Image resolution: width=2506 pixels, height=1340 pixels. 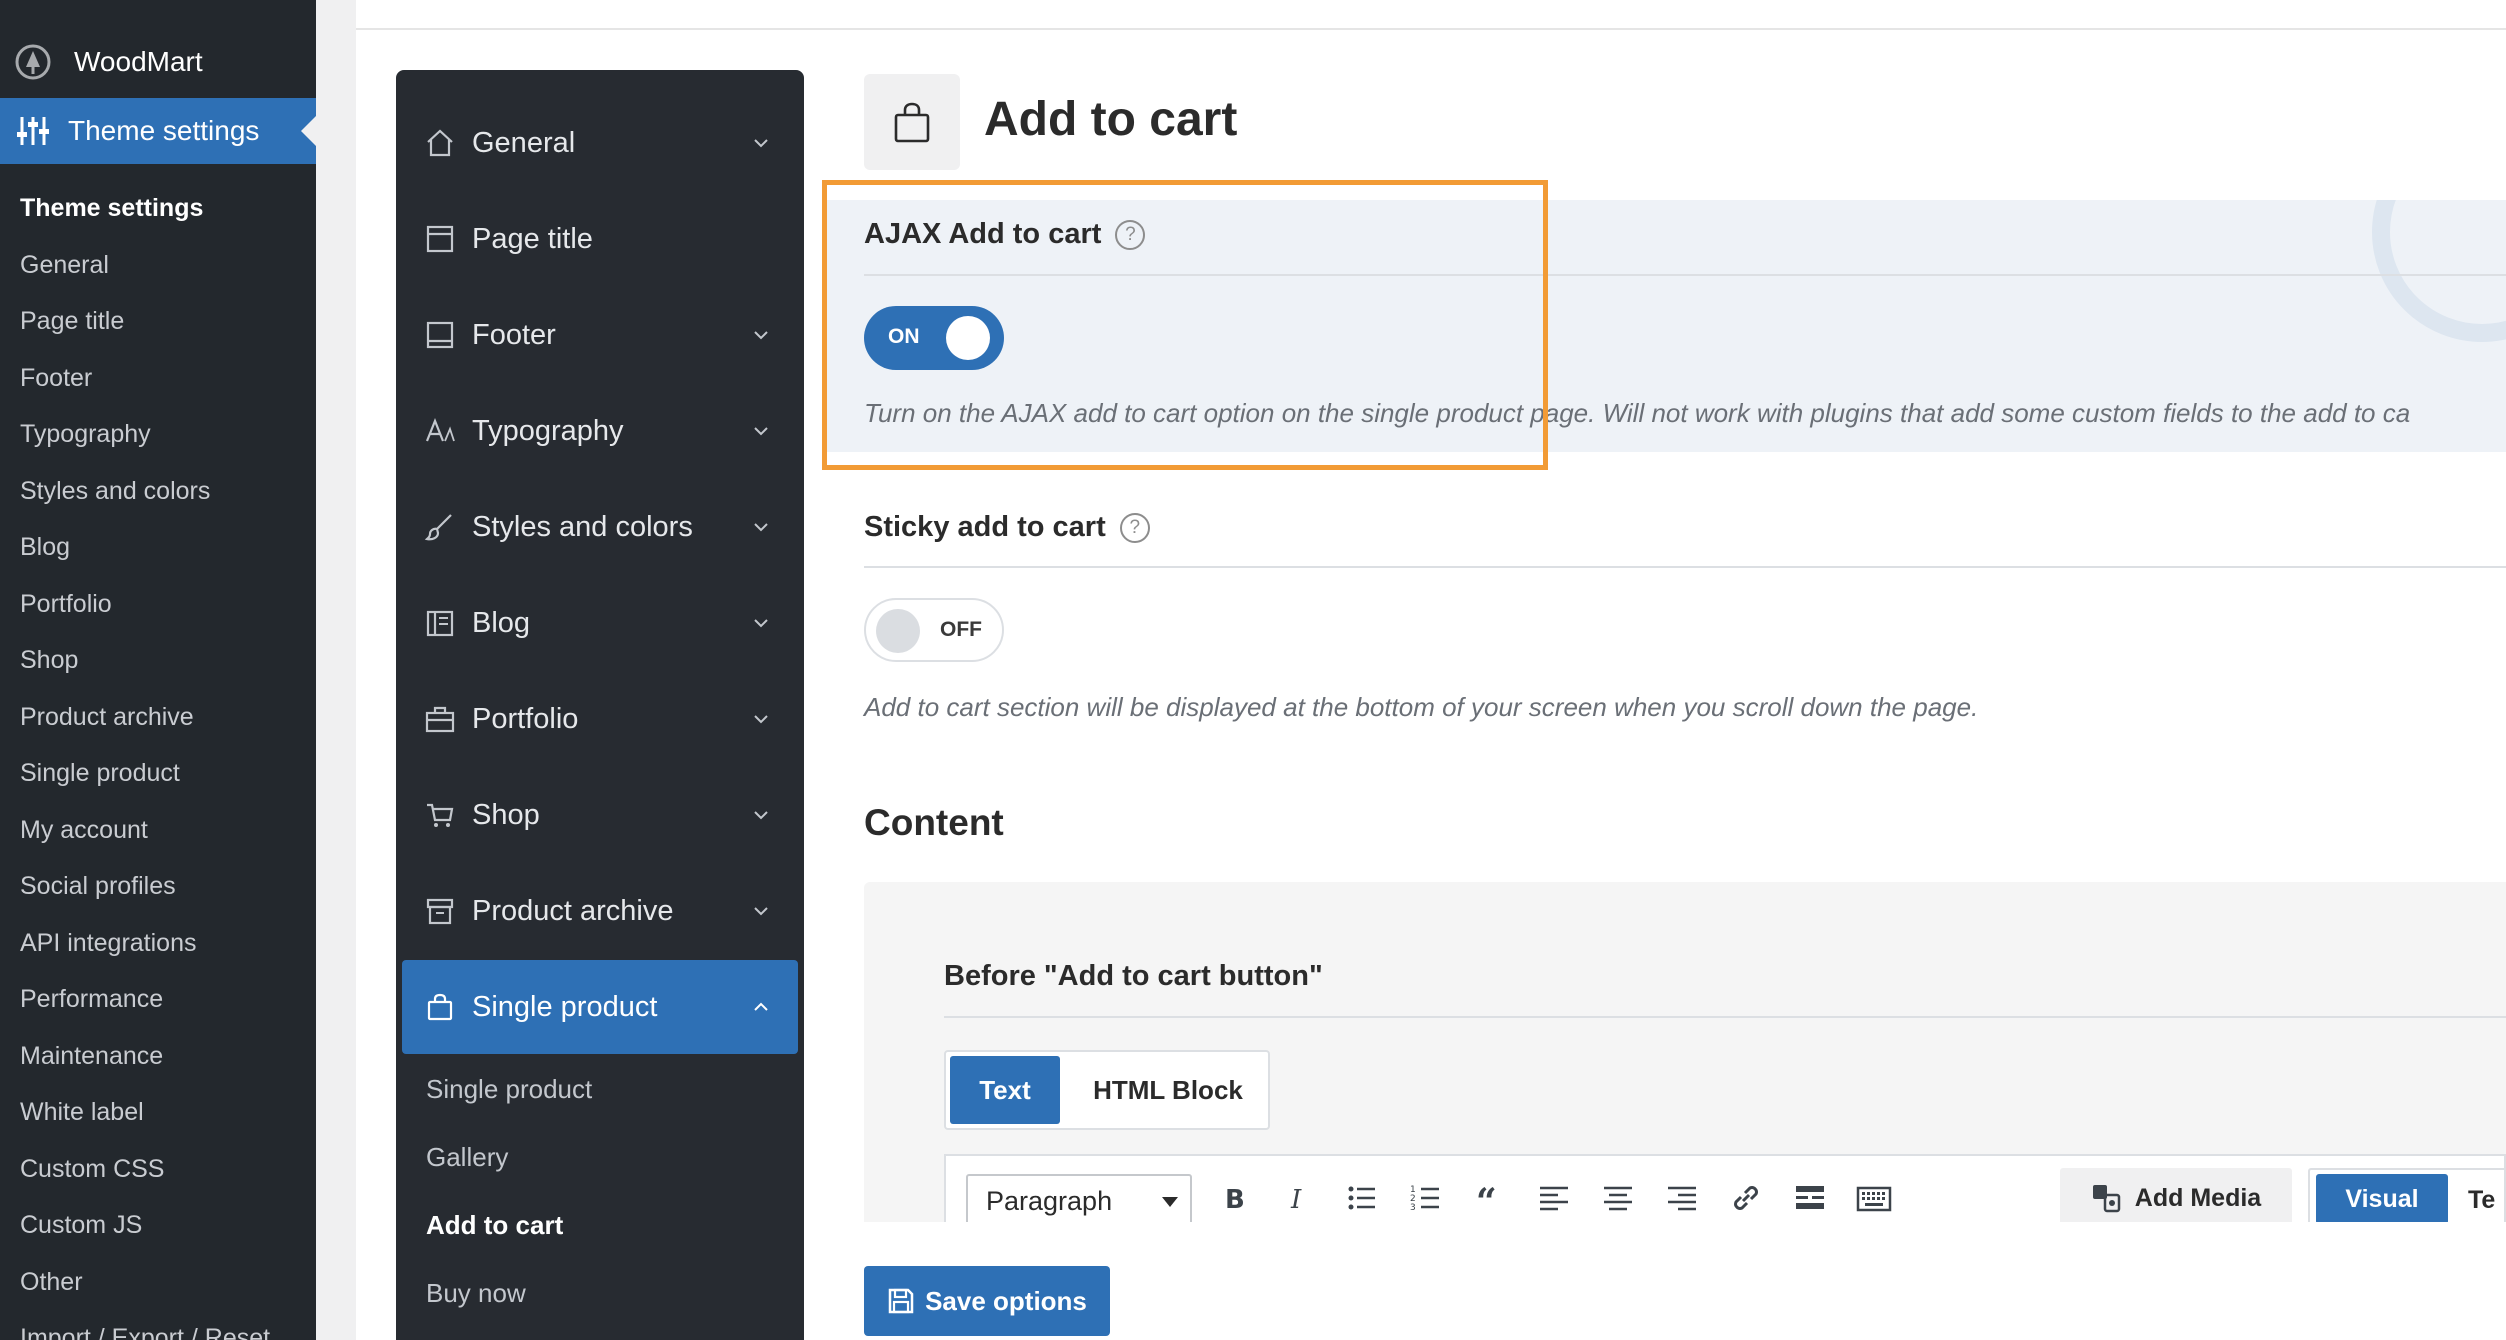 I want to click on submenu-social-profiles: Social profiles, so click(x=158, y=886).